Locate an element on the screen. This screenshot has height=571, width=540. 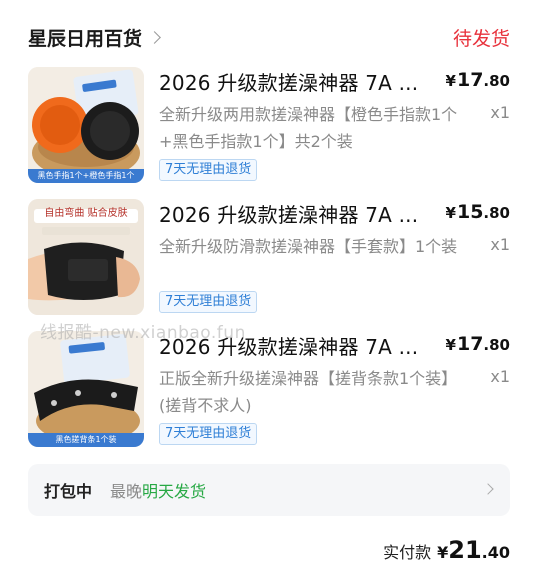
product-thumbnail: 黑色搓背条1个装 is located at coordinates (86, 389).